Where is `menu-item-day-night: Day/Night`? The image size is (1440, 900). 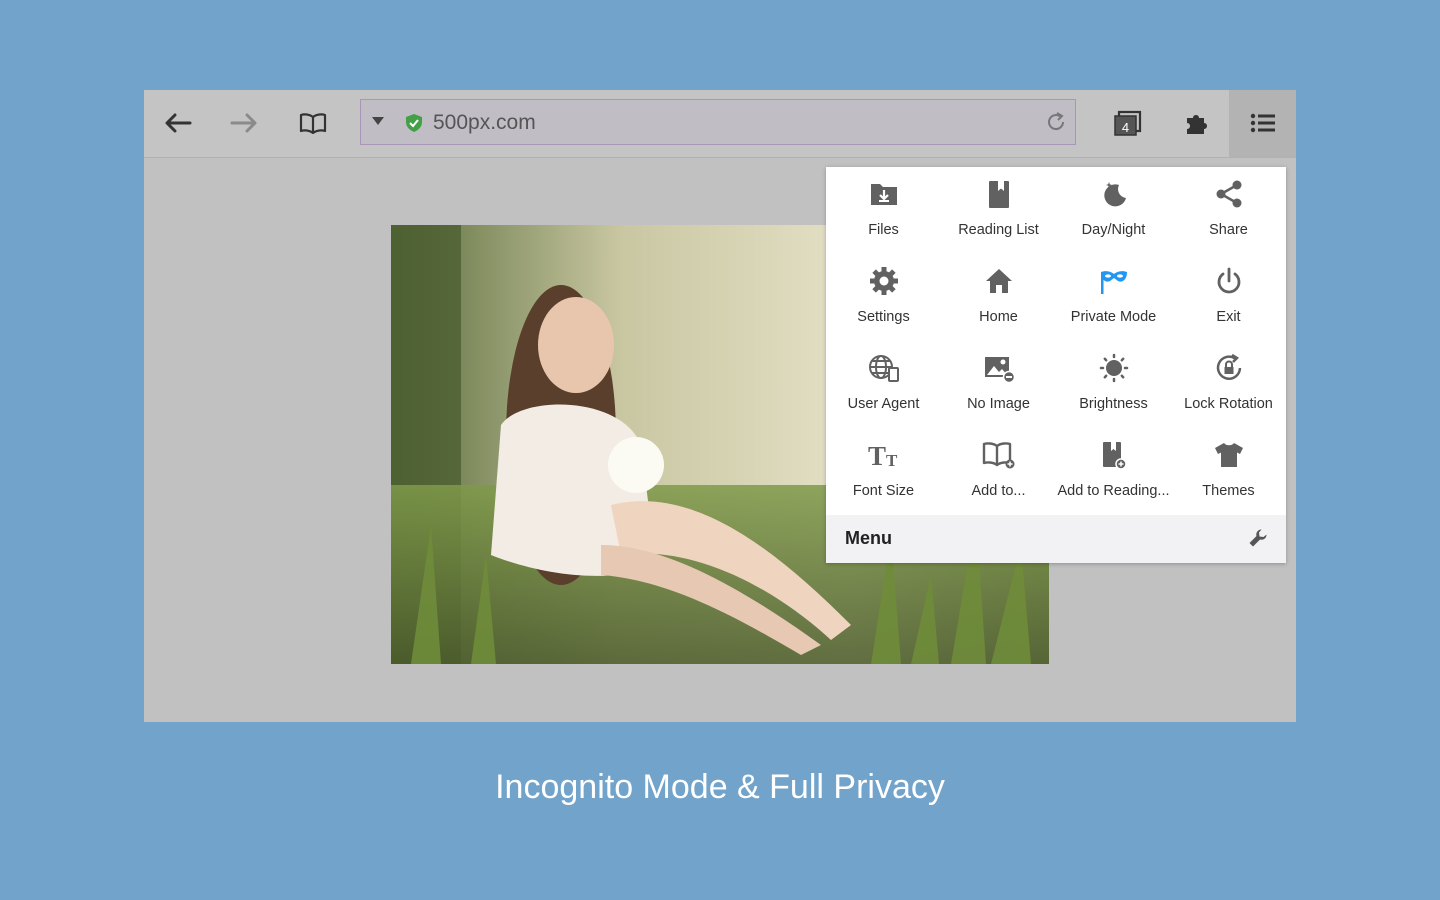 menu-item-day-night: Day/Night is located at coordinates (1113, 210).